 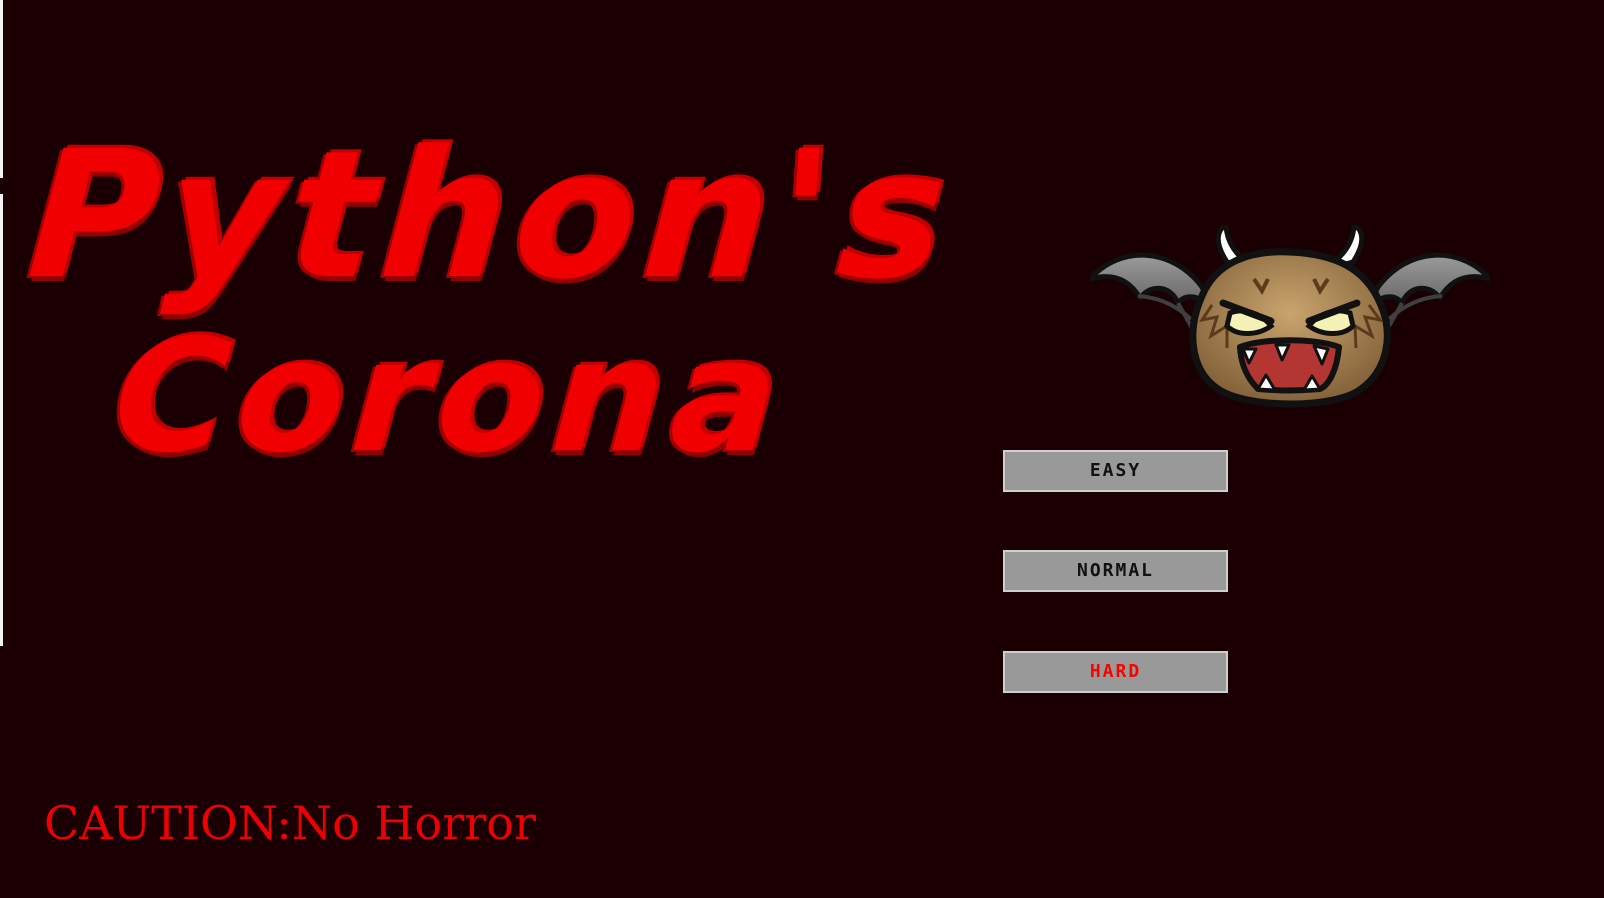 I want to click on fanged-mouth, so click(x=1289, y=365).